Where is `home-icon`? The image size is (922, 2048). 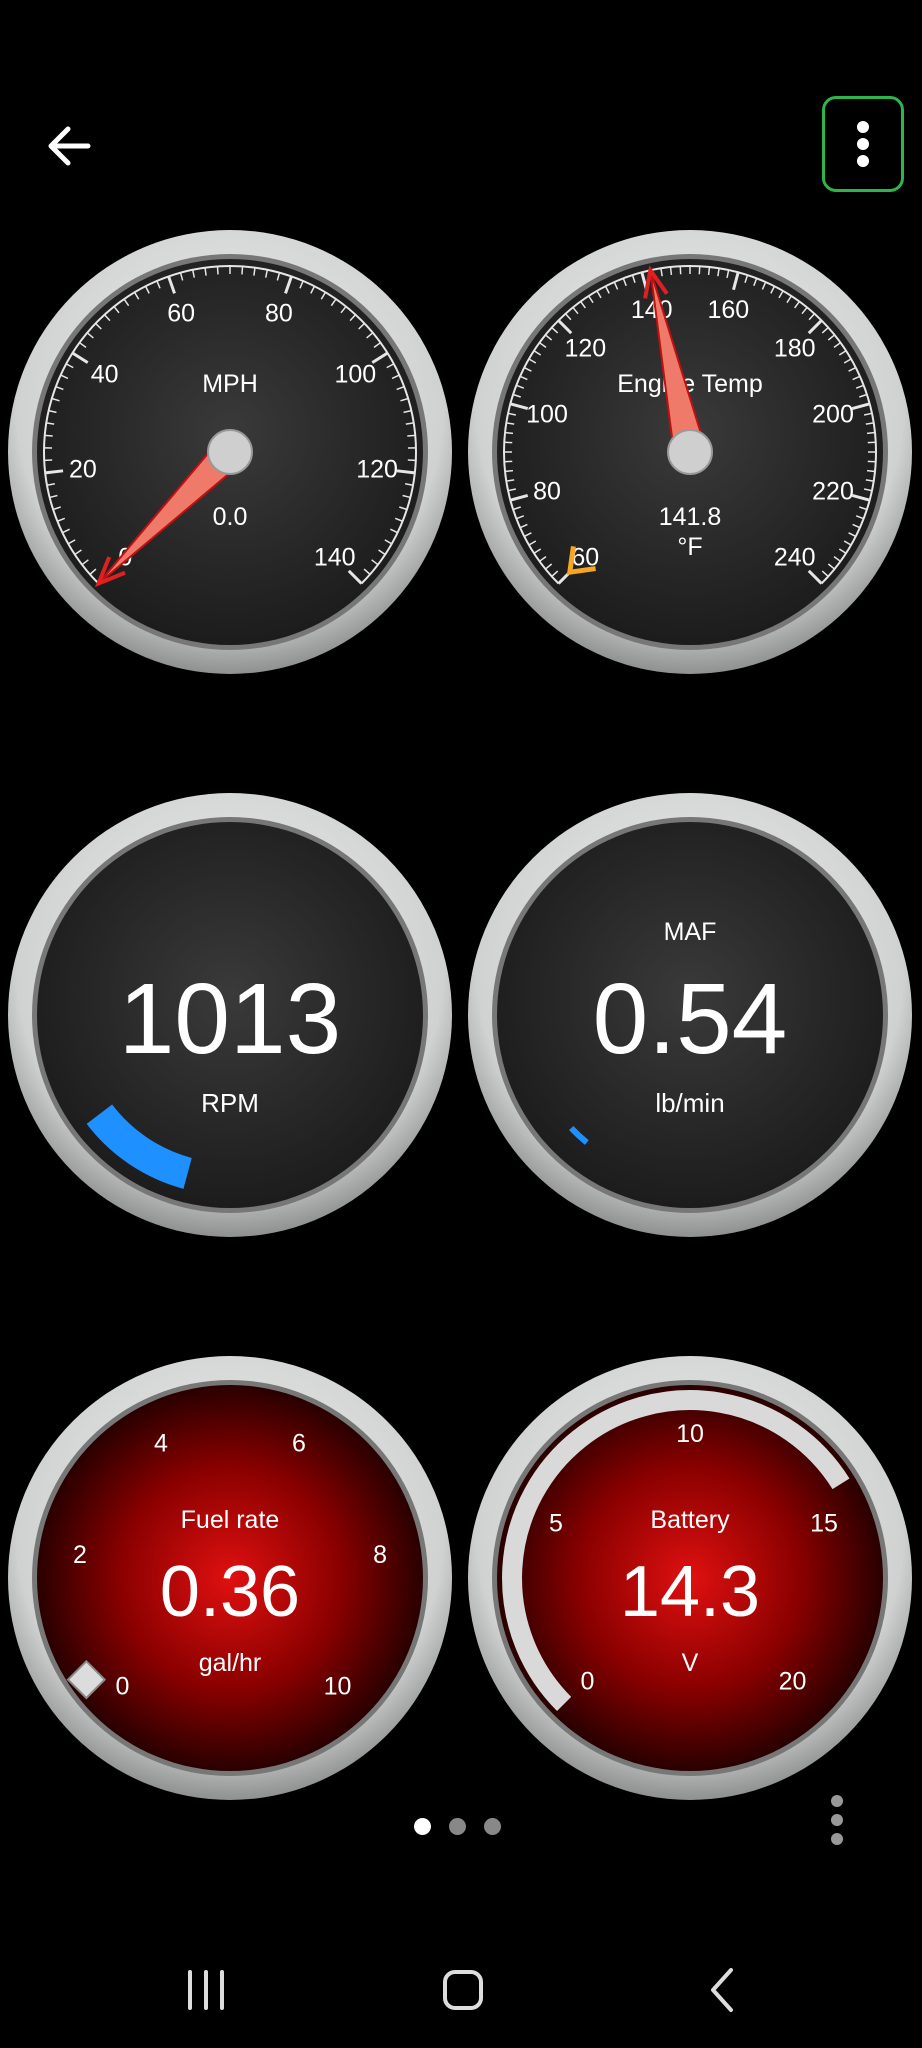 home-icon is located at coordinates (463, 1990).